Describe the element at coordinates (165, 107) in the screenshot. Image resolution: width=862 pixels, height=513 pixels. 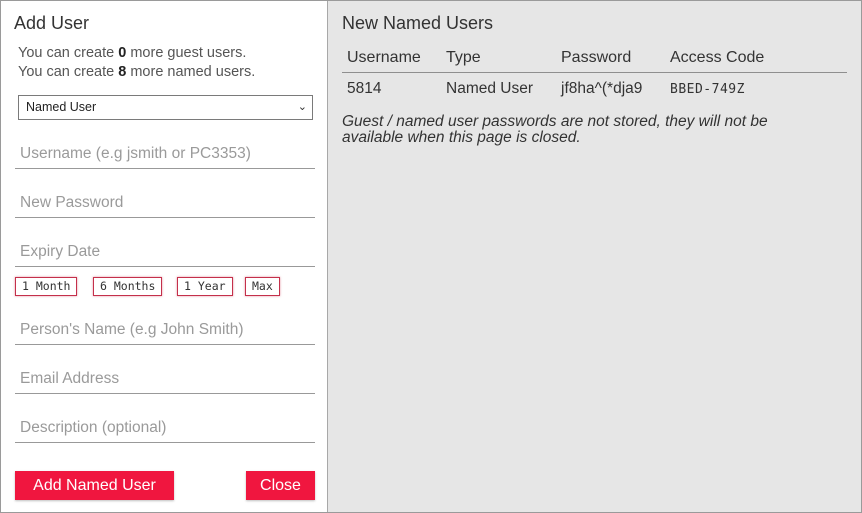
I see `user-type-select: Named User ⌄` at that location.